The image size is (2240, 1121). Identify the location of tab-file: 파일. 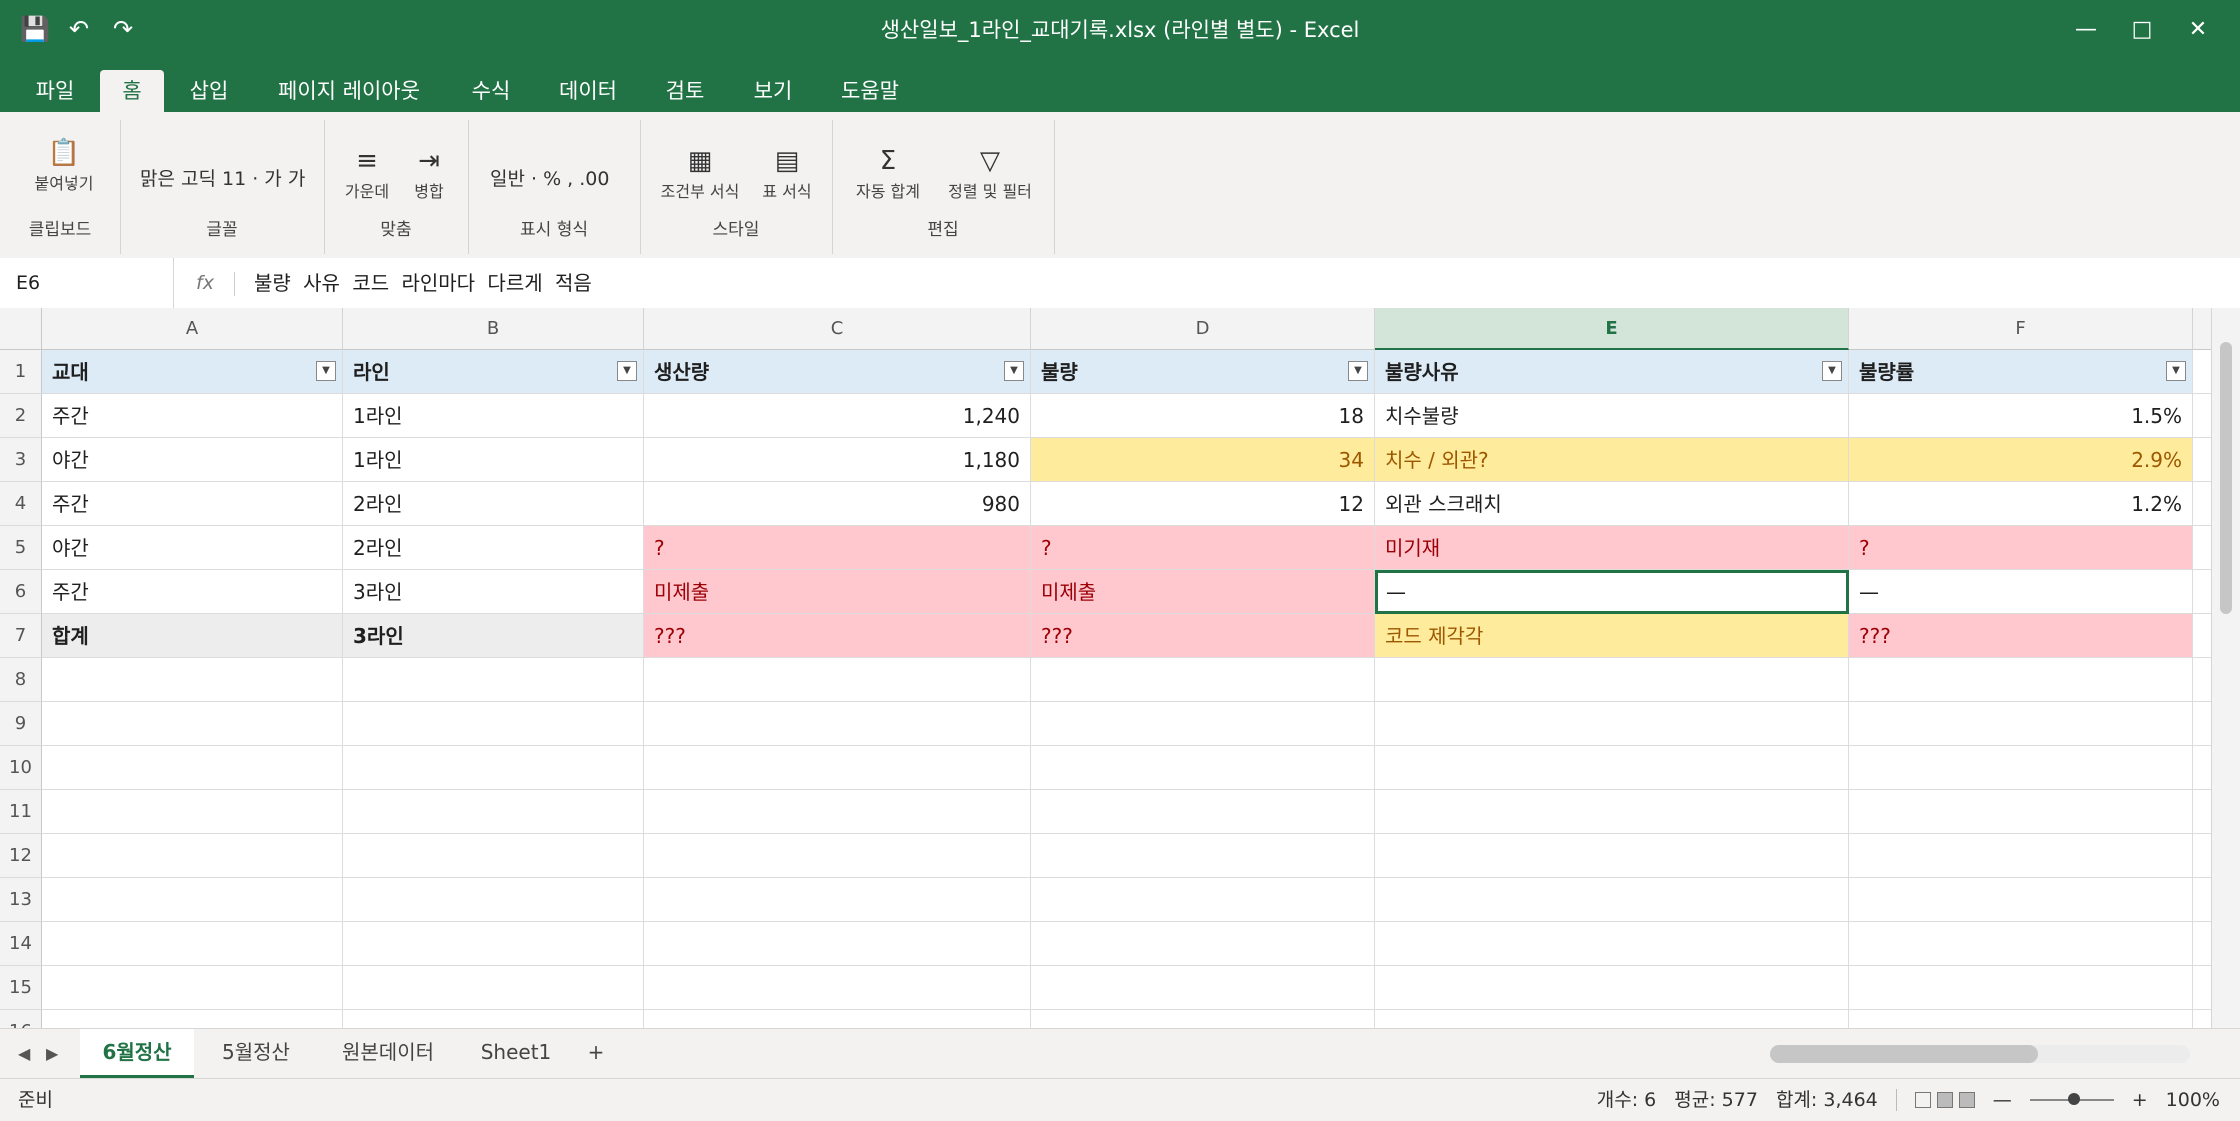
(55, 91).